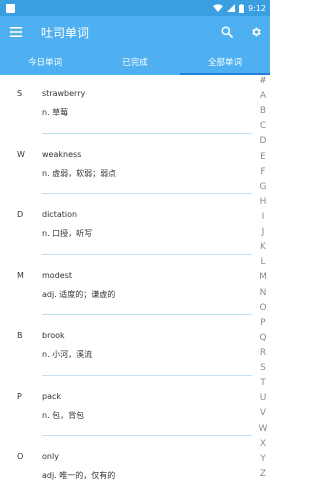 This screenshot has height=481, width=320. What do you see at coordinates (62, 154) in the screenshot?
I see `word-text: weakness` at bounding box center [62, 154].